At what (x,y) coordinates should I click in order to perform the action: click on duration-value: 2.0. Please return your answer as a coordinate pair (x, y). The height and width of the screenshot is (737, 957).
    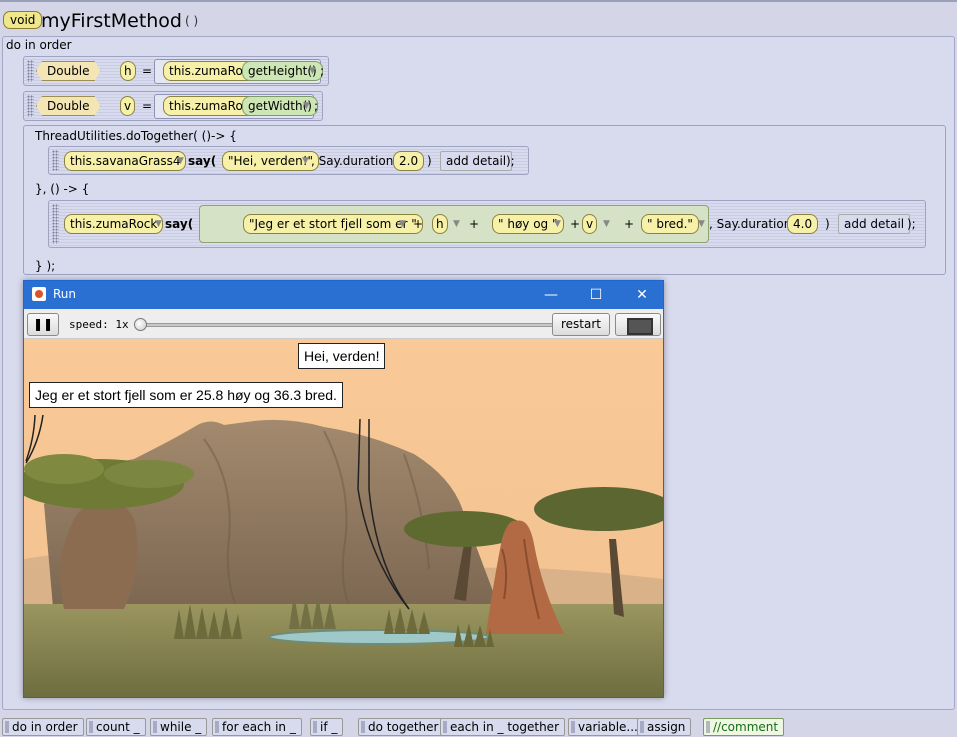
    Looking at the image, I should click on (409, 161).